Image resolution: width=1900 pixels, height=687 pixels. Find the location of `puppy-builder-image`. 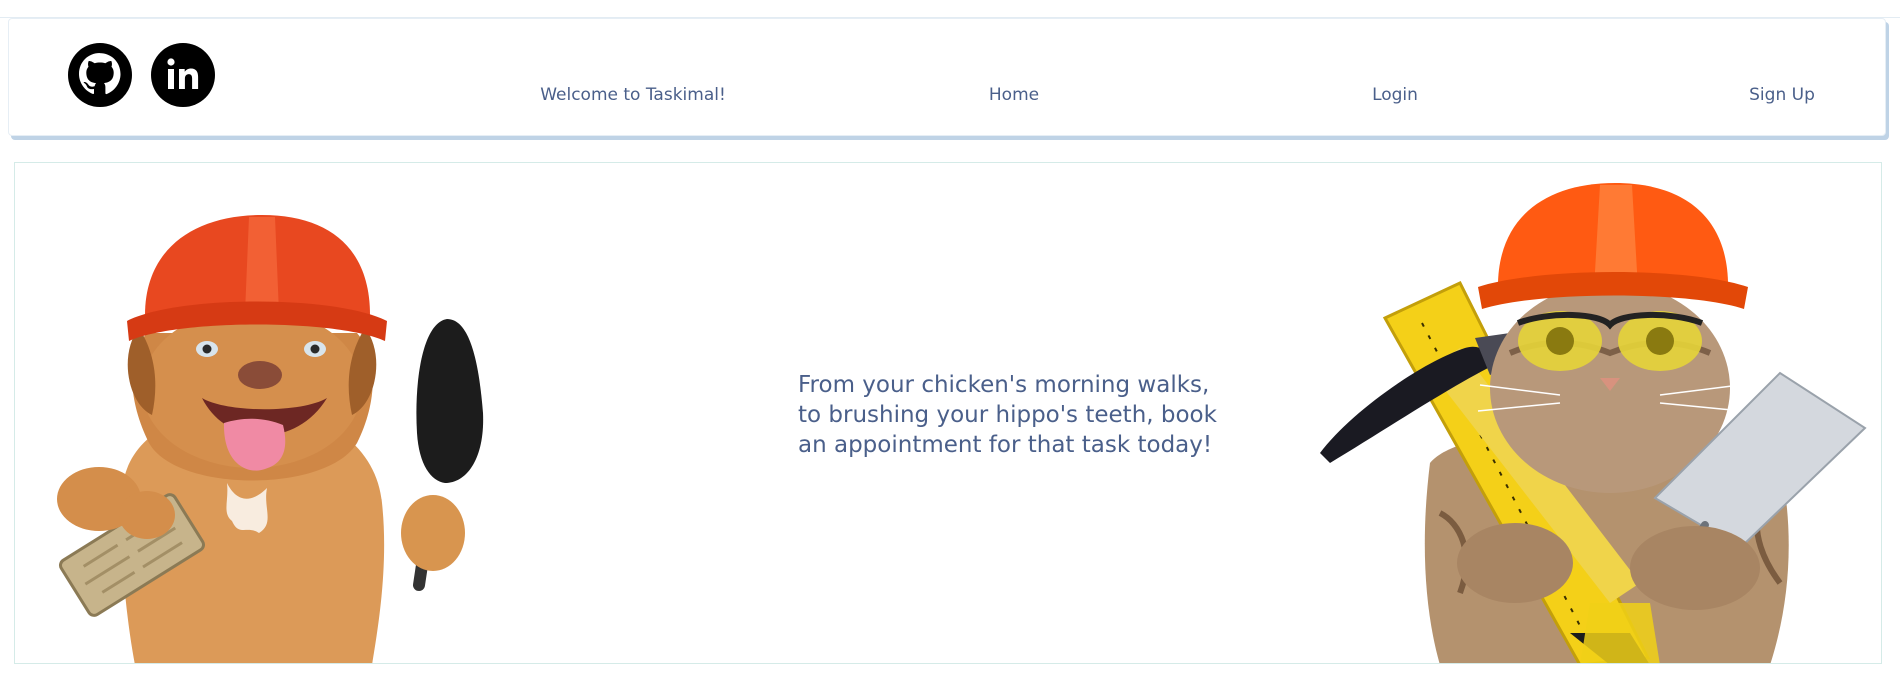

puppy-builder-image is located at coordinates (270, 439).